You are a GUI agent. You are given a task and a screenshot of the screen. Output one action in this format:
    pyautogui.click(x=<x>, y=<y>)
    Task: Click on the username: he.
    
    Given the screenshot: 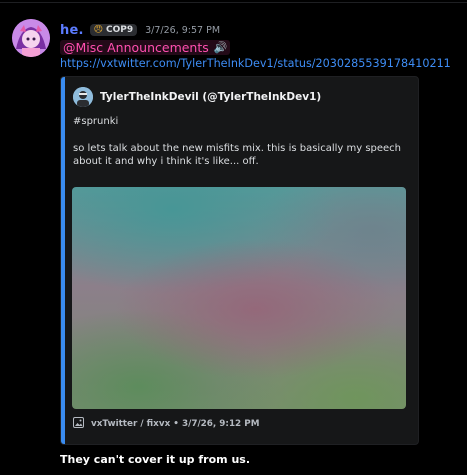 What is the action you would take?
    pyautogui.click(x=72, y=30)
    